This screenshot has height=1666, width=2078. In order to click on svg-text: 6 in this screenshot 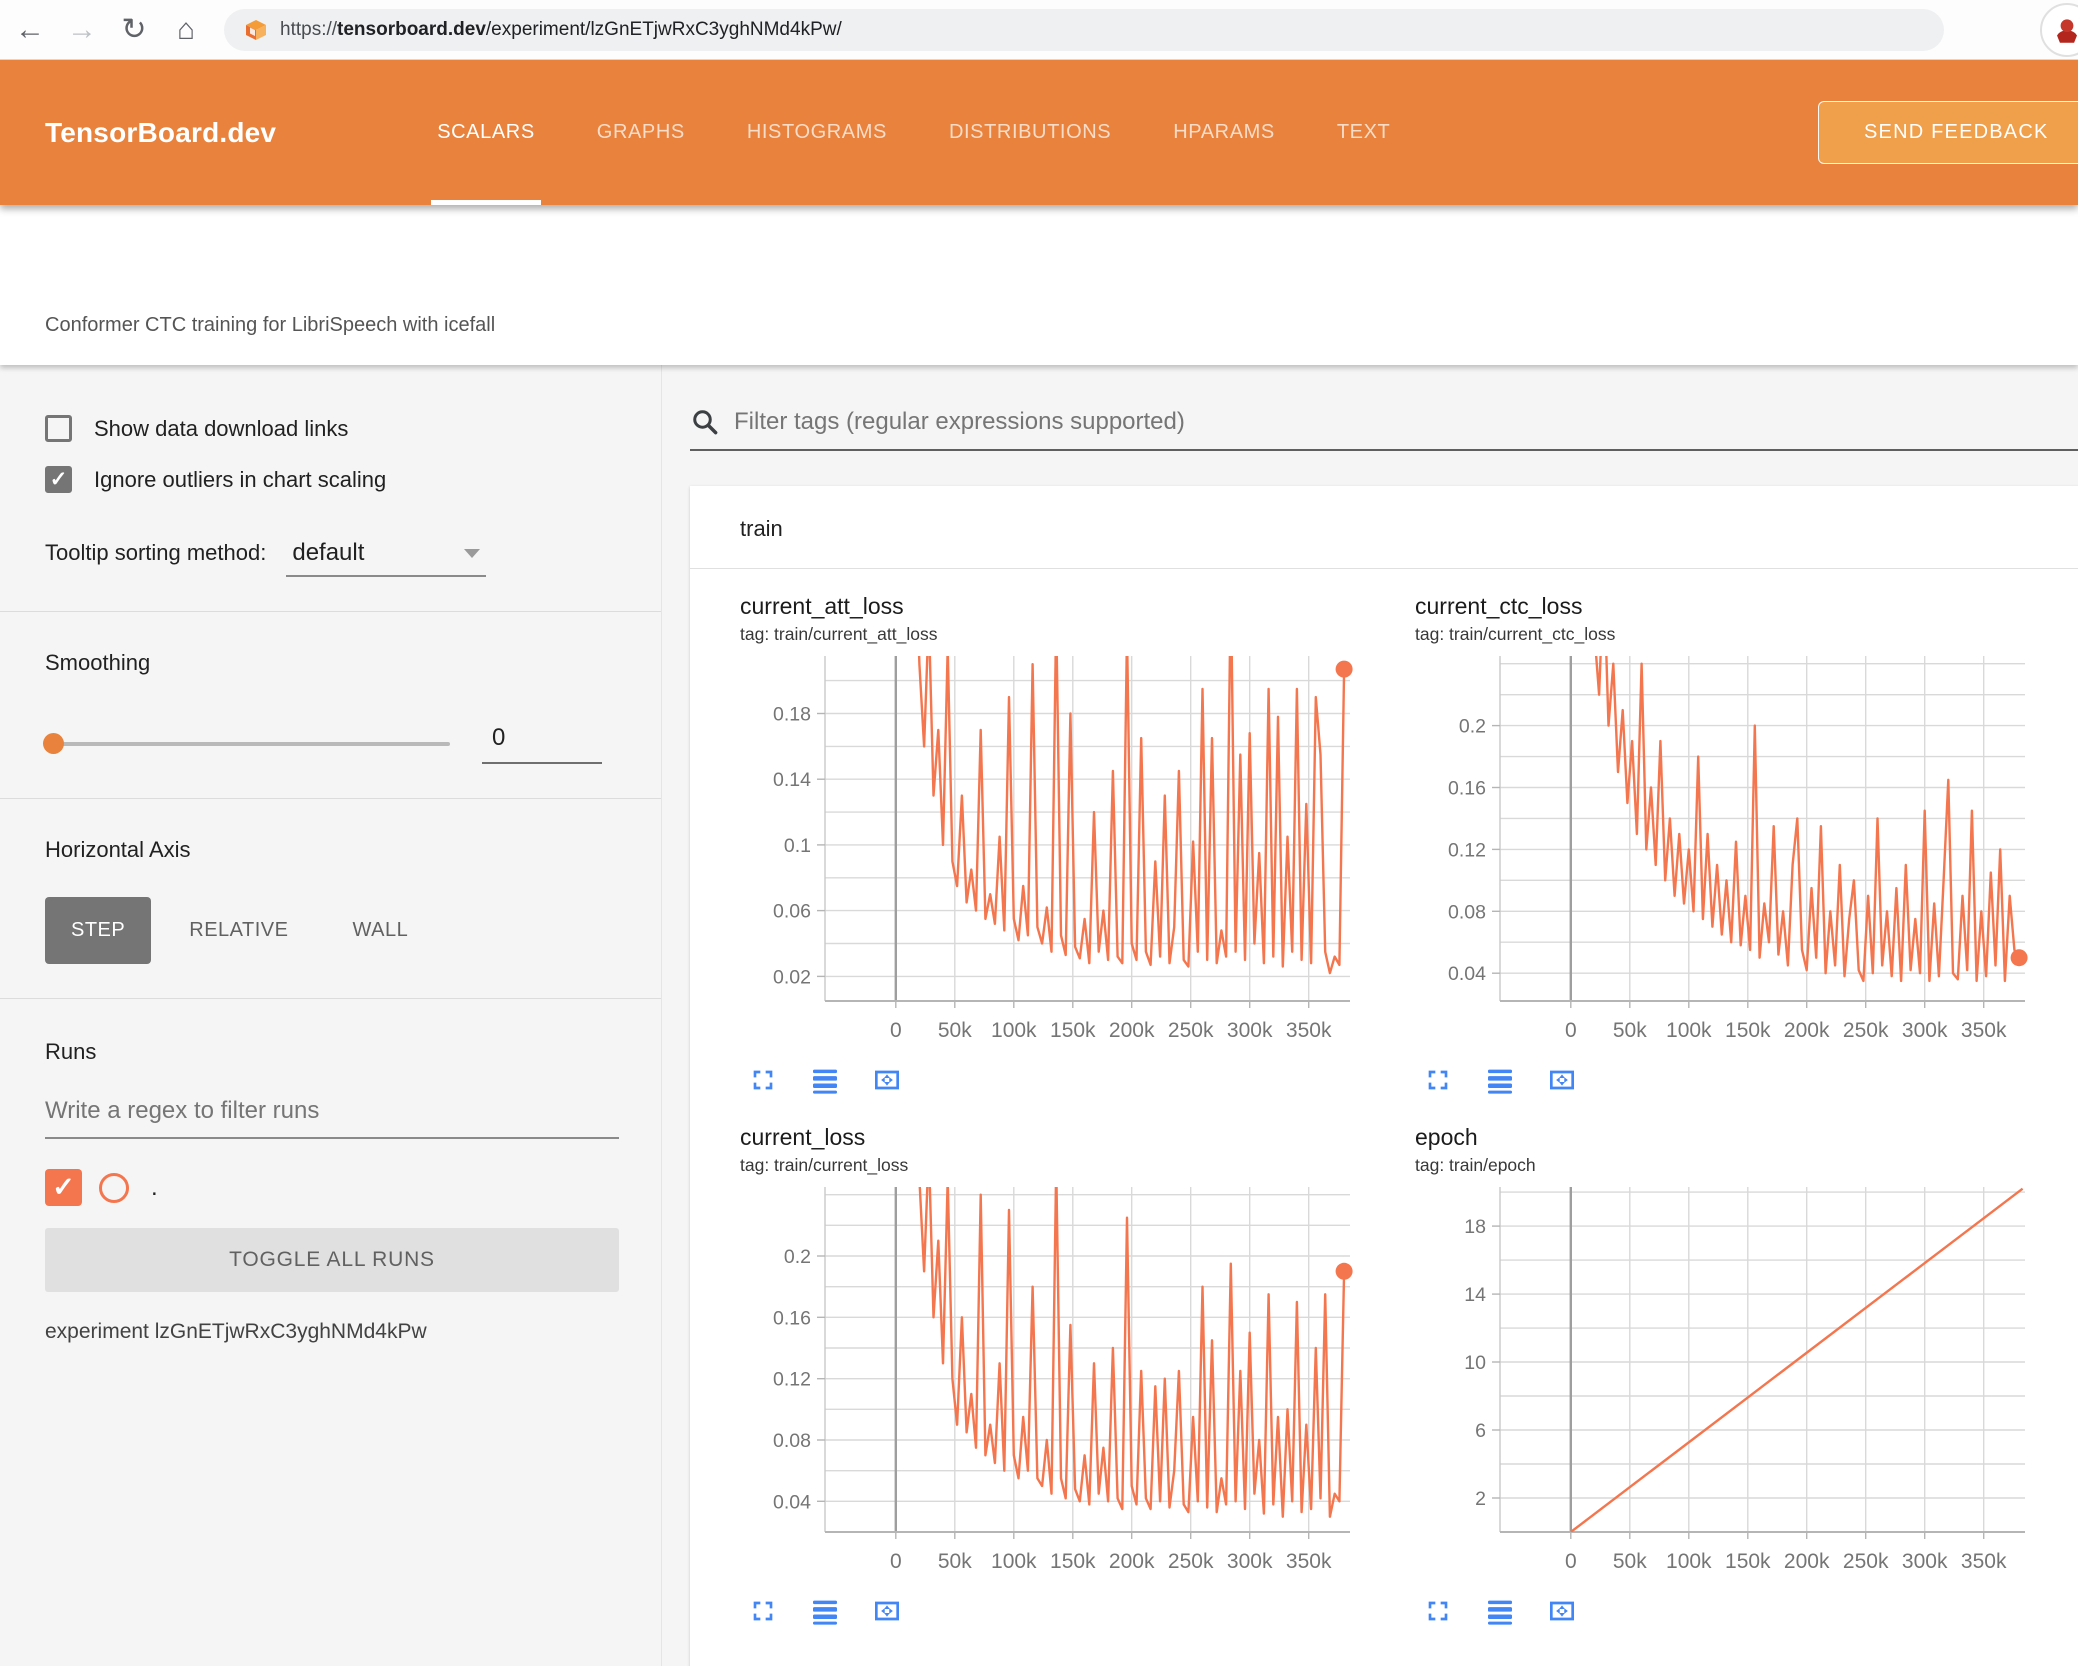, I will do `click(1480, 1431)`.